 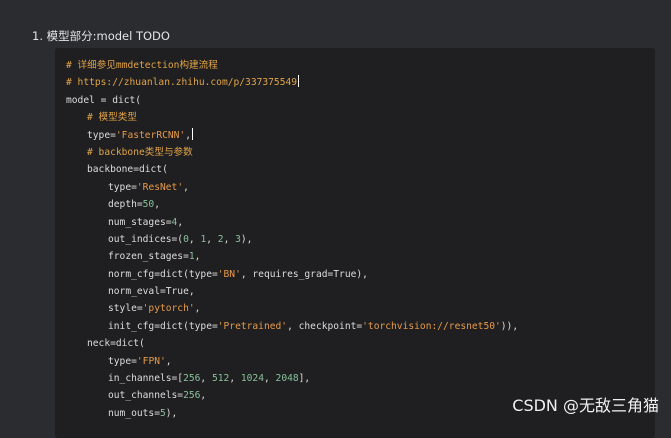 What do you see at coordinates (125, 309) in the screenshot?
I see `code-token-plain: style=` at bounding box center [125, 309].